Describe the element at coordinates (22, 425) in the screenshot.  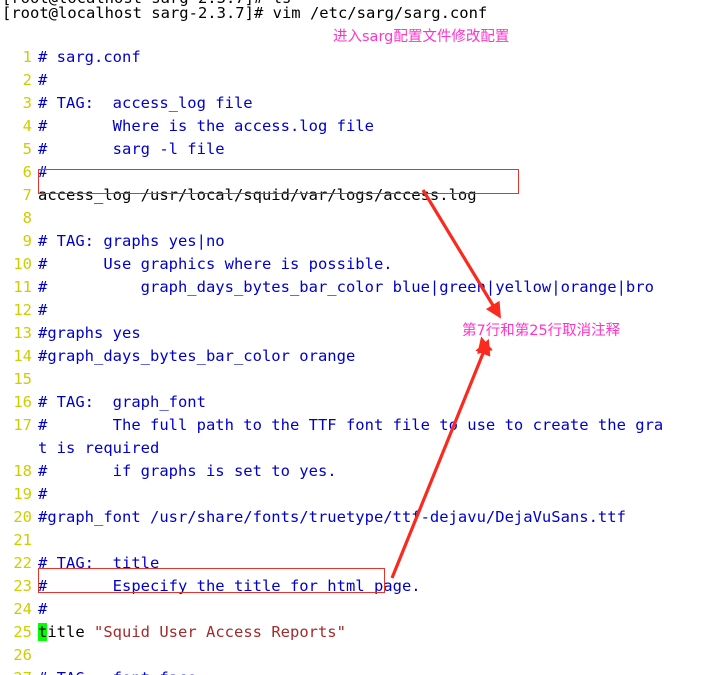
I see `line-number: 17` at that location.